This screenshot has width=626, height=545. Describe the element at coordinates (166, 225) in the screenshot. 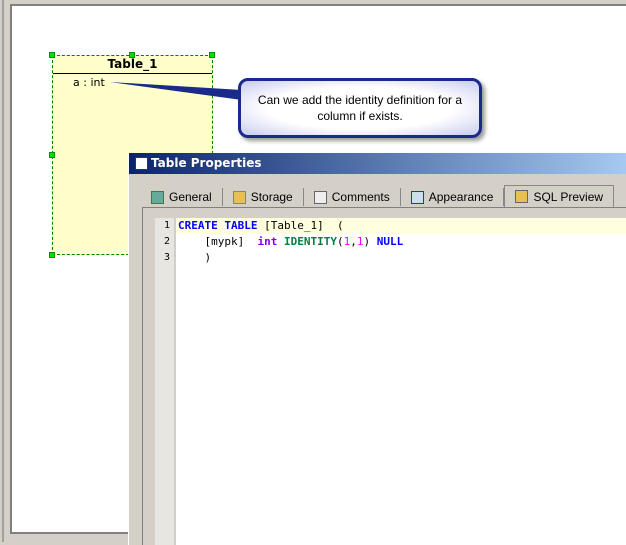

I see `line-number: 1` at that location.